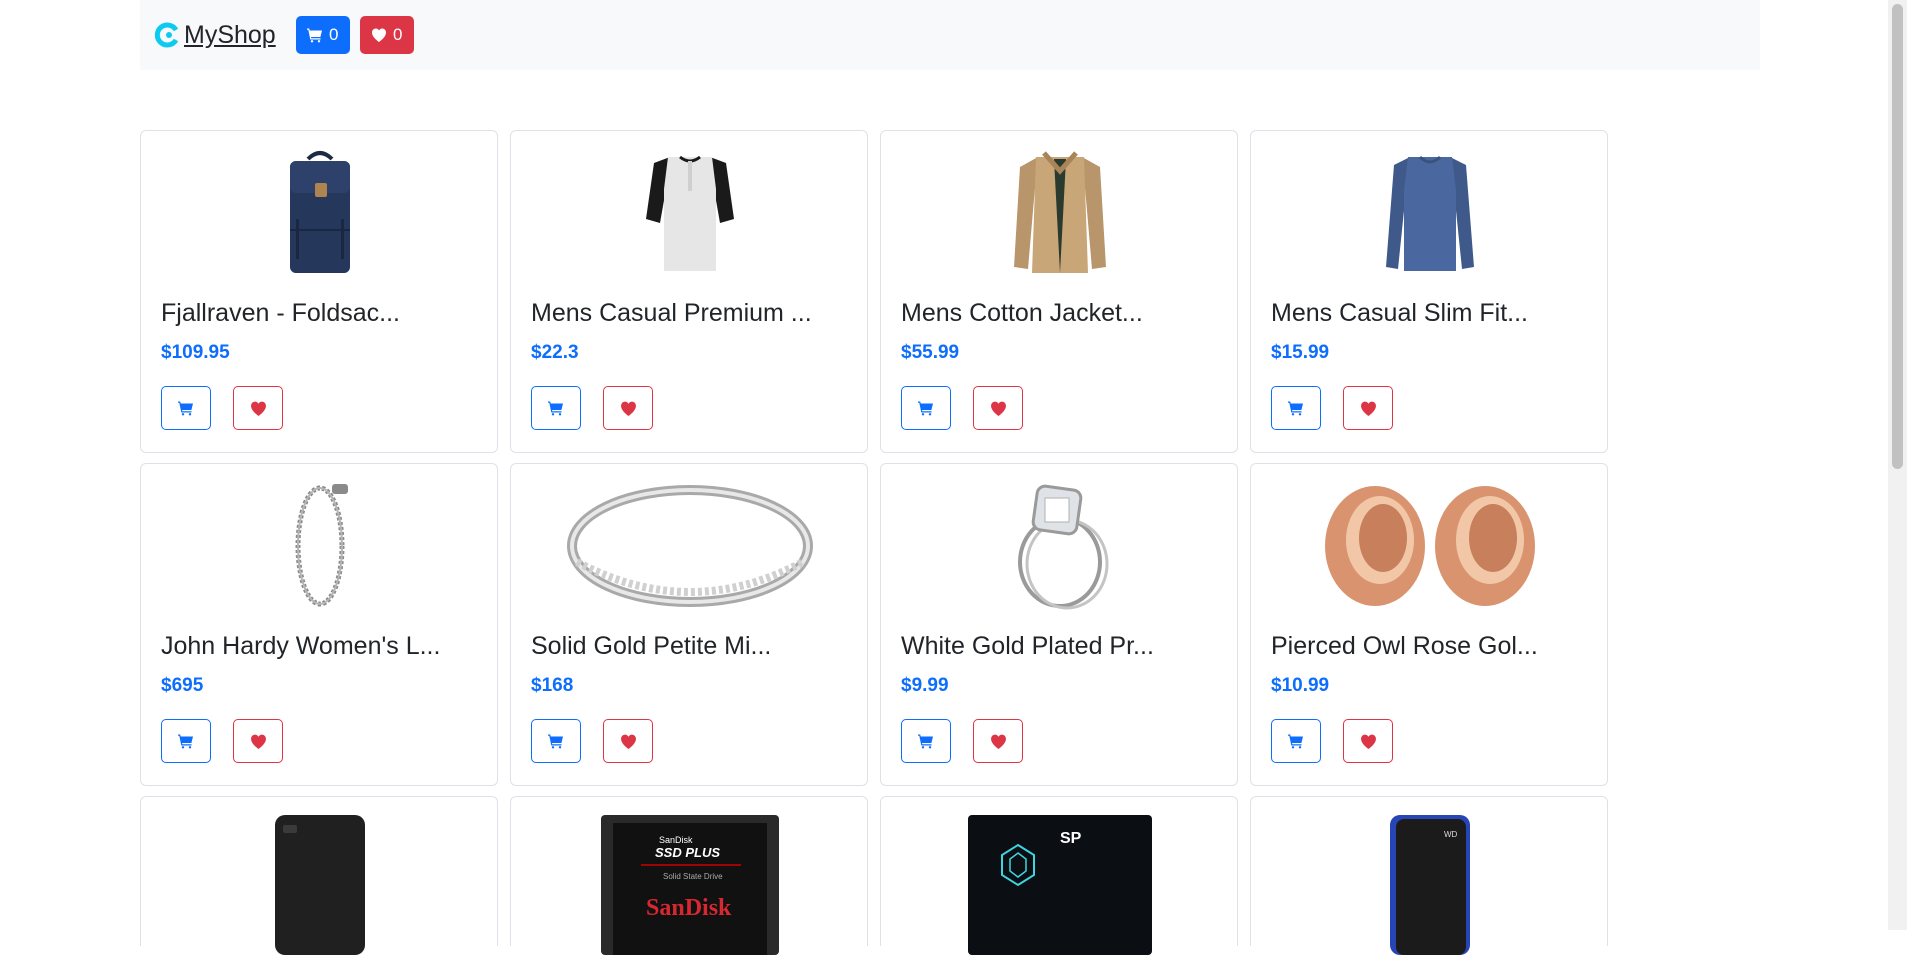 Image resolution: width=1907 pixels, height=955 pixels. I want to click on ssd-logo-brand: SanDisk, so click(689, 908).